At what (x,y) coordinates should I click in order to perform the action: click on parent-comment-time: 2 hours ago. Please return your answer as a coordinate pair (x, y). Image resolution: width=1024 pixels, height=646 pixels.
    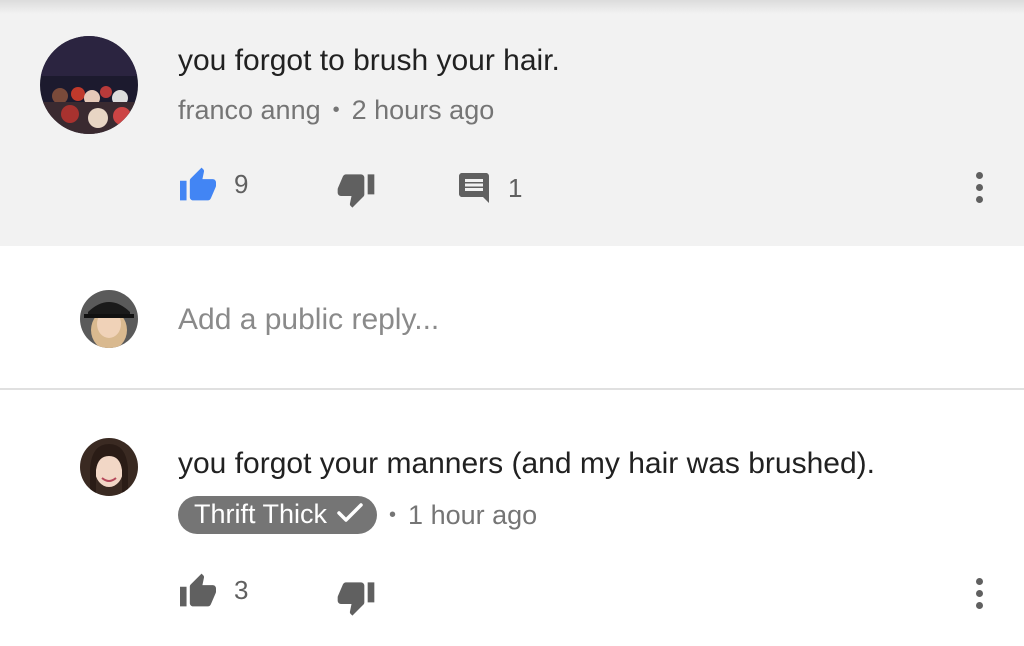
    Looking at the image, I should click on (423, 110).